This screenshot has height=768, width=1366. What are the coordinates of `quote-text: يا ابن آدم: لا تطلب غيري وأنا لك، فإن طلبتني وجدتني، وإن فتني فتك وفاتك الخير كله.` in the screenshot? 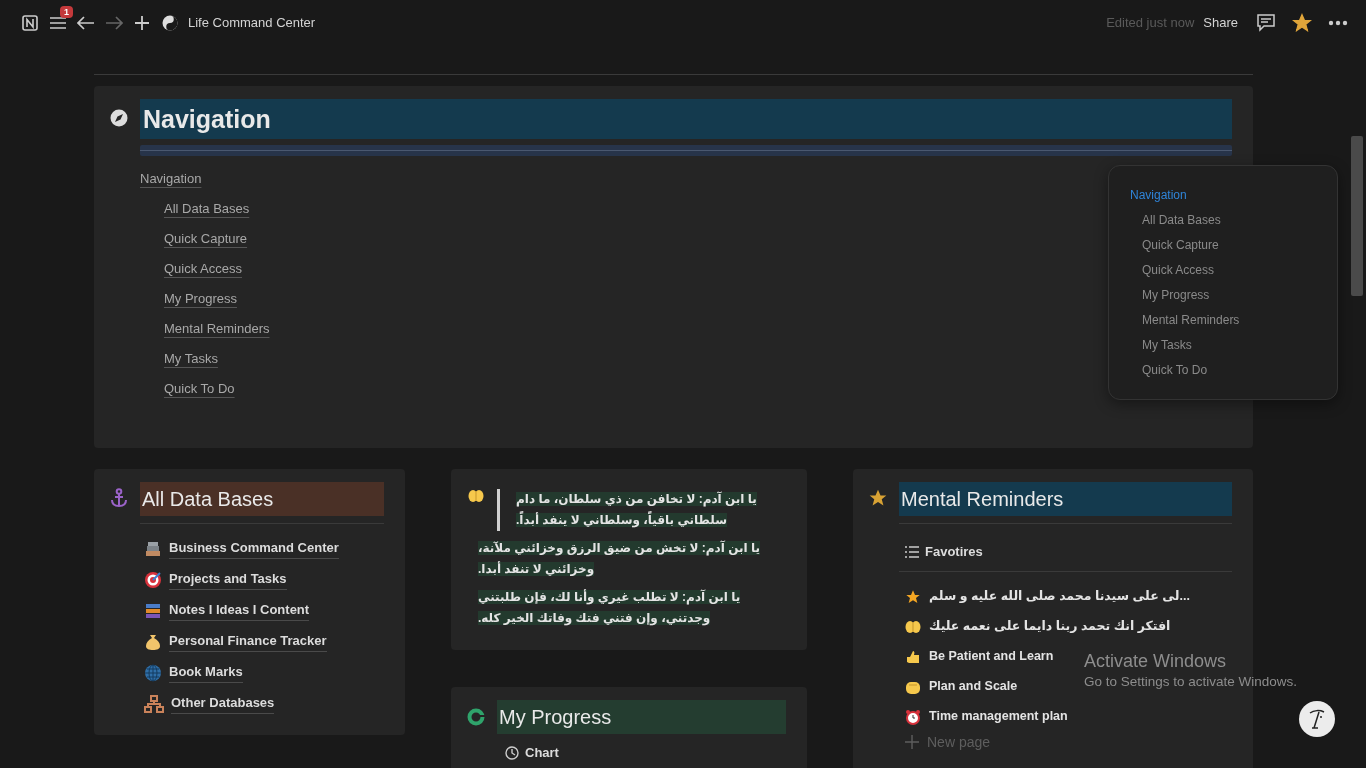 It's located at (610, 608).